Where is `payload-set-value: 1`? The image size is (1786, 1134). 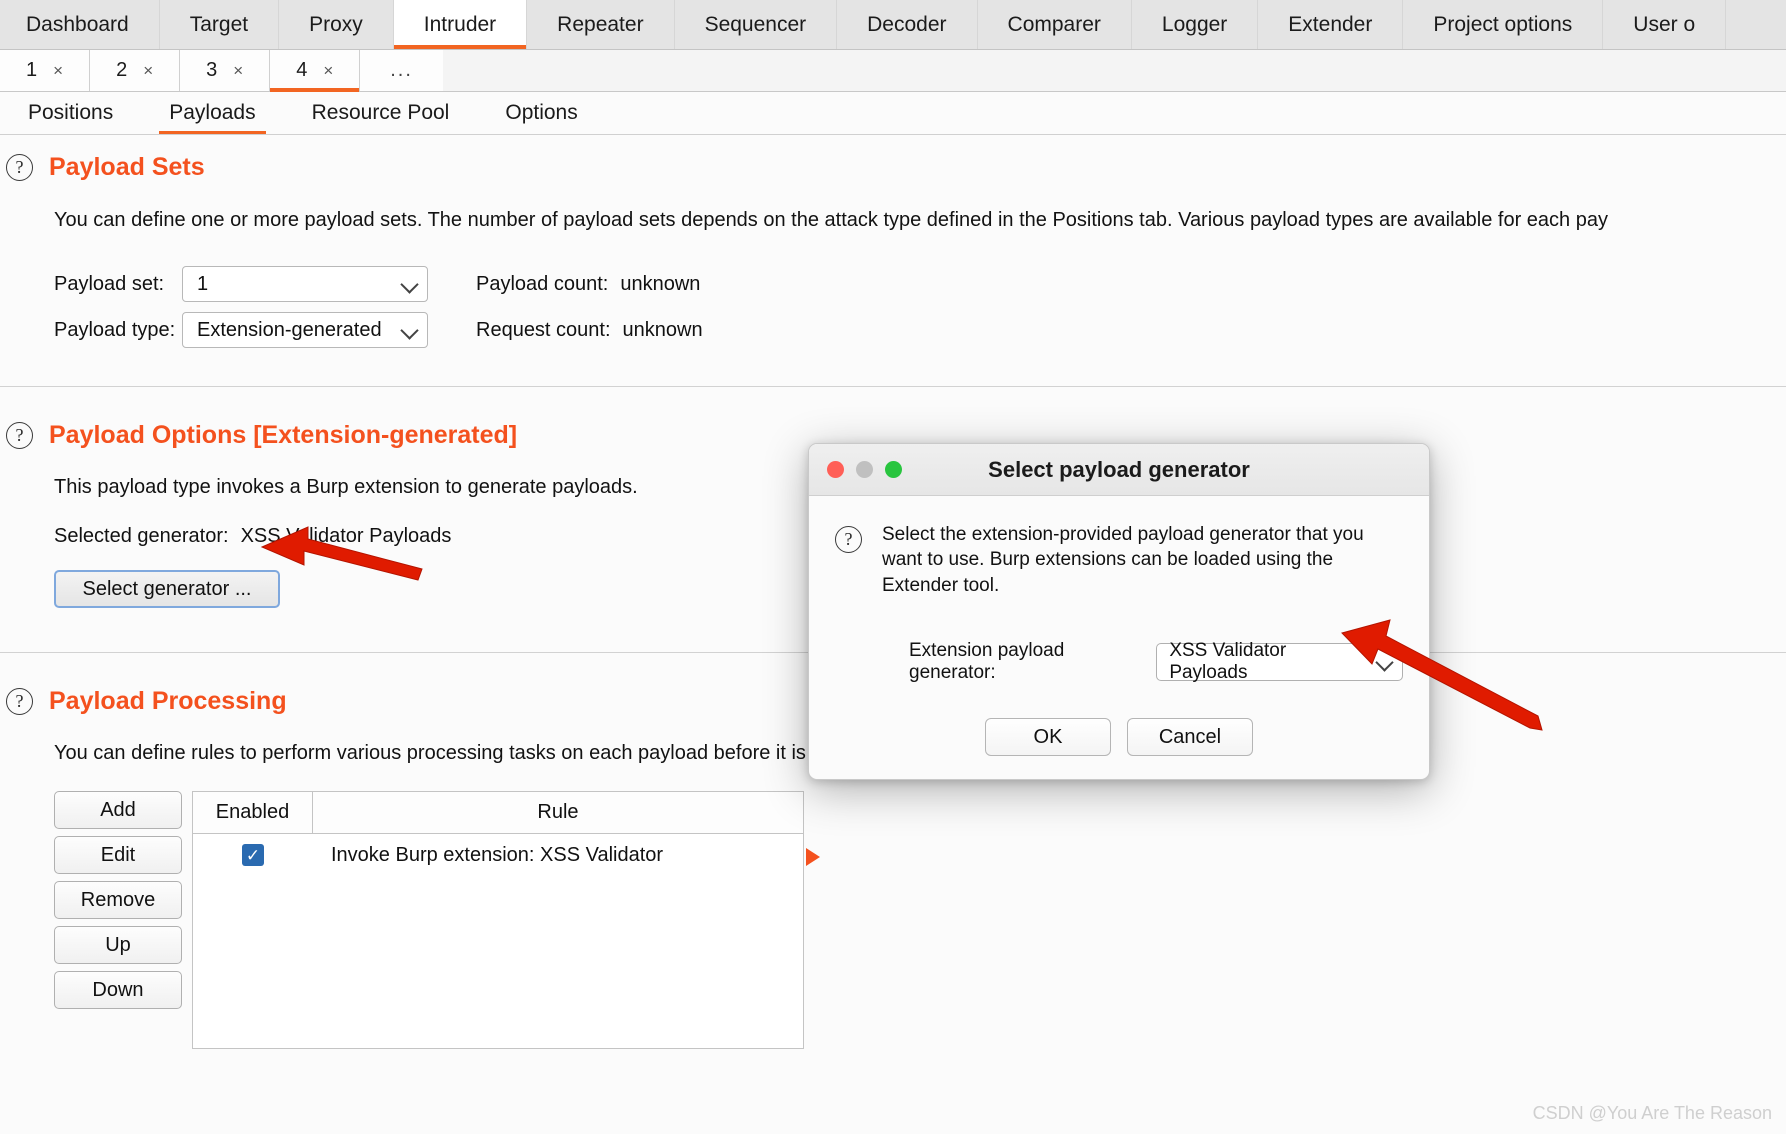 payload-set-value: 1 is located at coordinates (203, 283).